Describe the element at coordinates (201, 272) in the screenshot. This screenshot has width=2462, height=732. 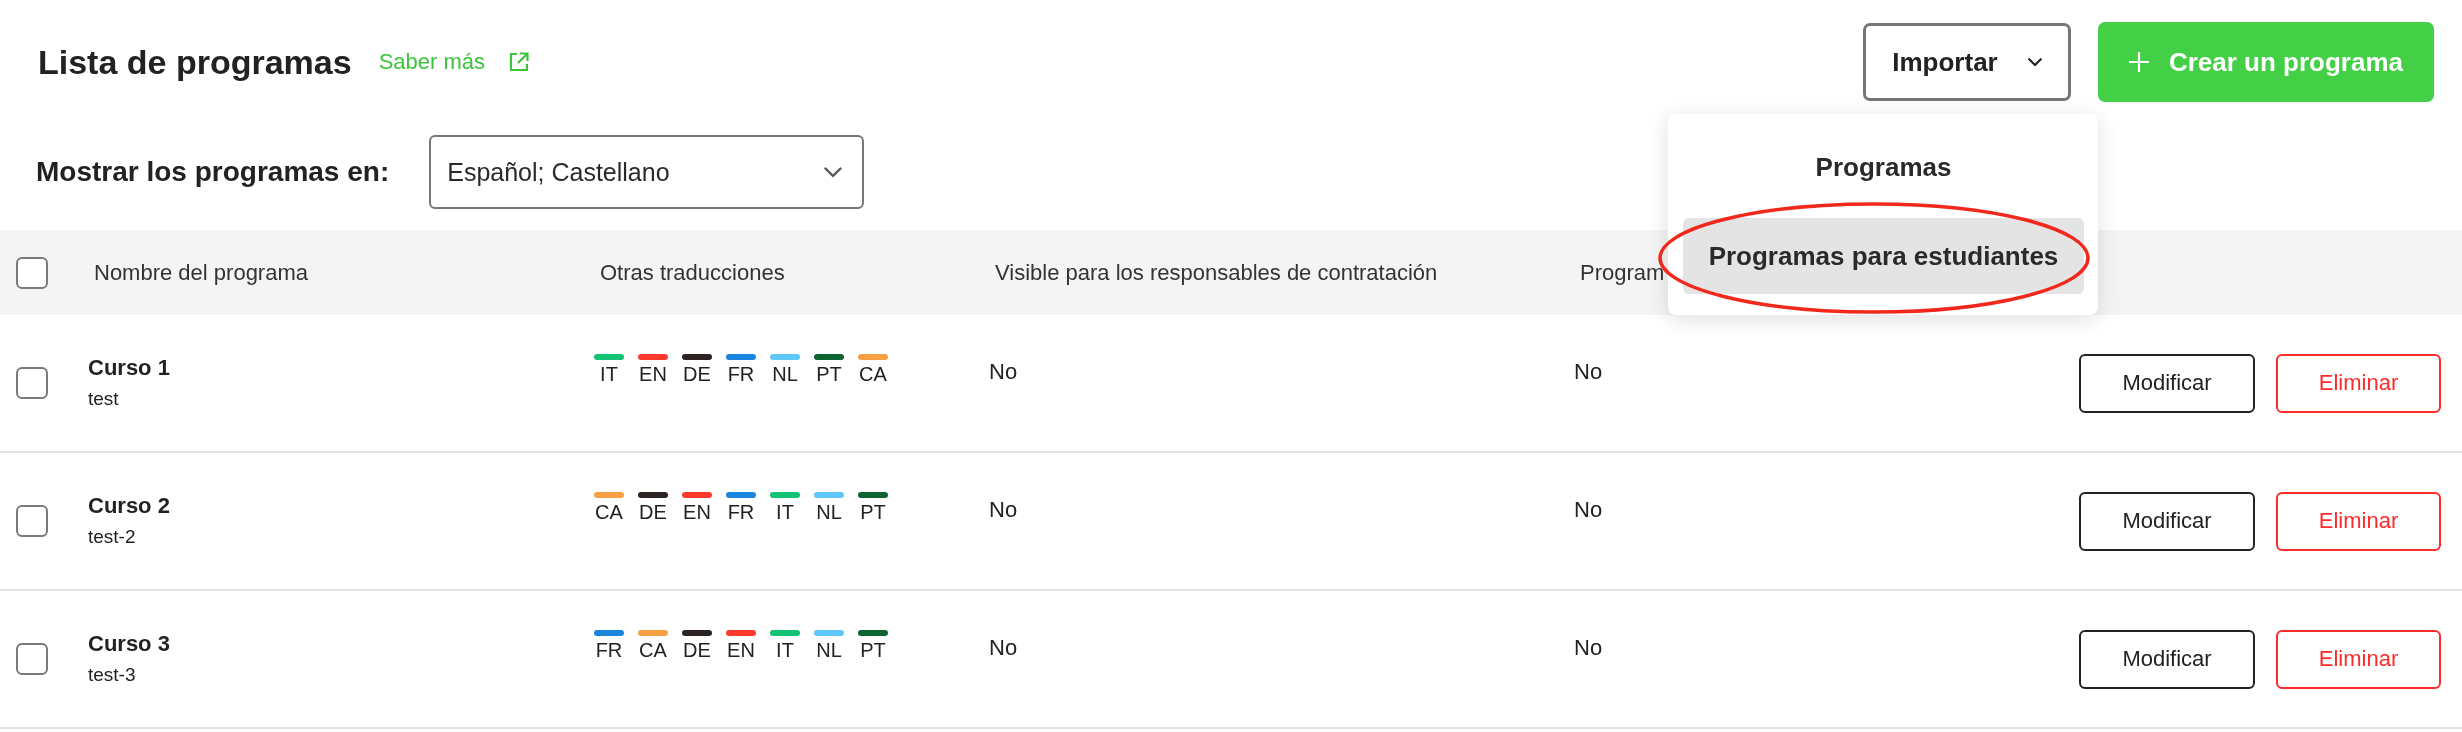
I see `column-header: Nombre del programa` at that location.